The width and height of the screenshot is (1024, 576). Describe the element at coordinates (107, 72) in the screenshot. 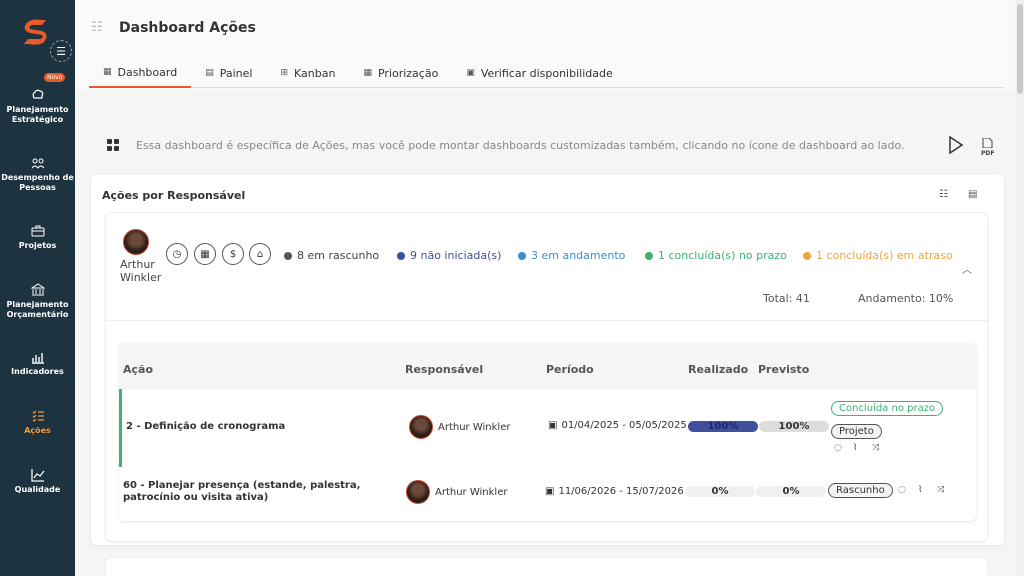

I see `dashboard-icon: ▦` at that location.